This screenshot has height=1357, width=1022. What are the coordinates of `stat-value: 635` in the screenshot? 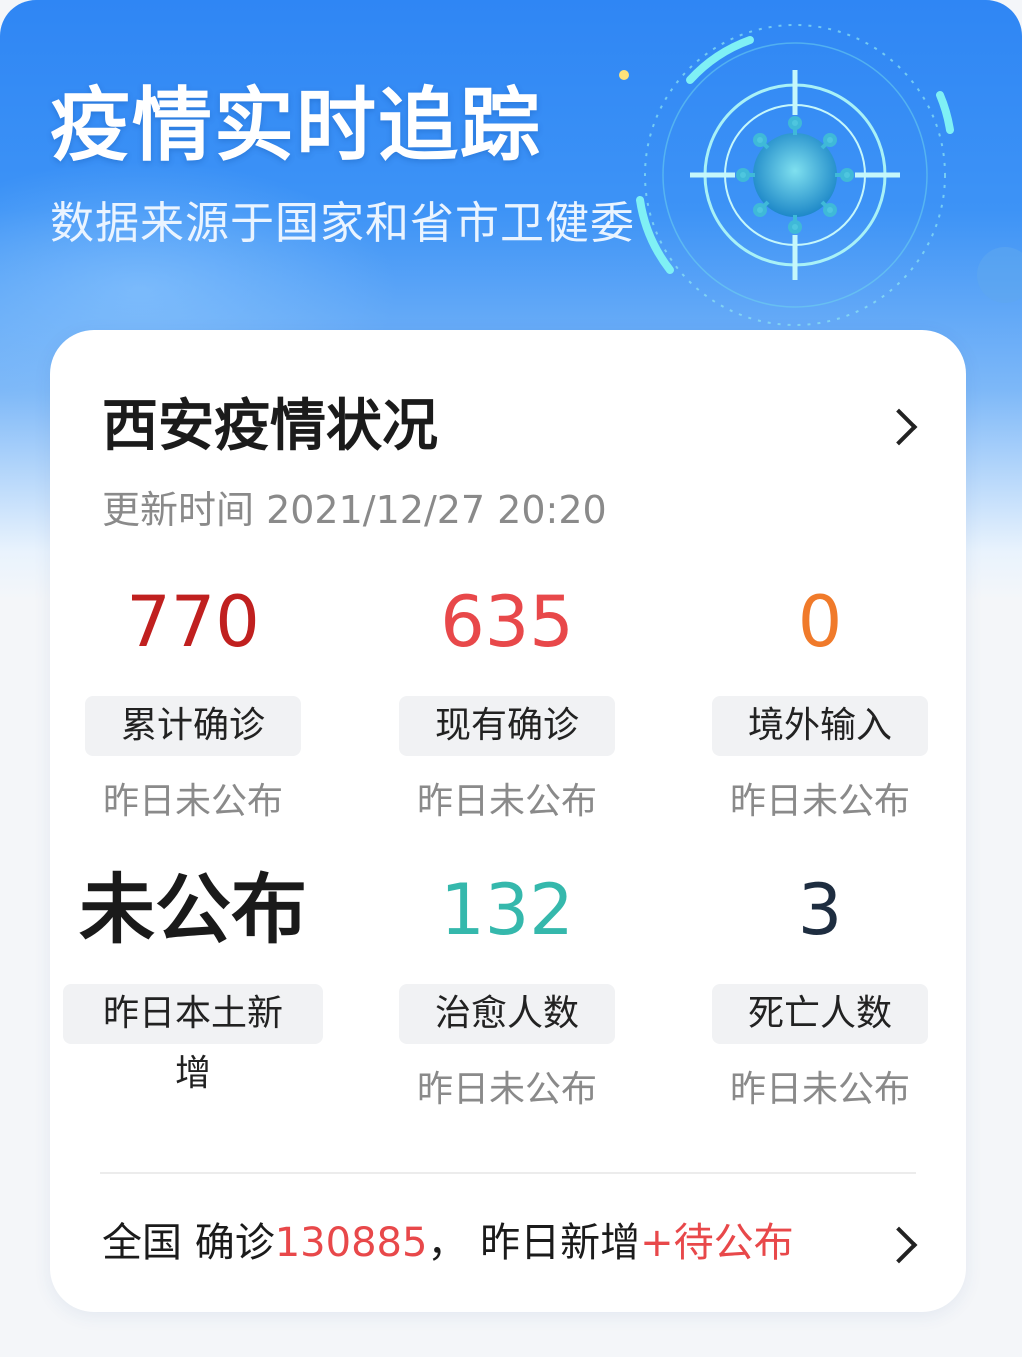 It's located at (507, 622).